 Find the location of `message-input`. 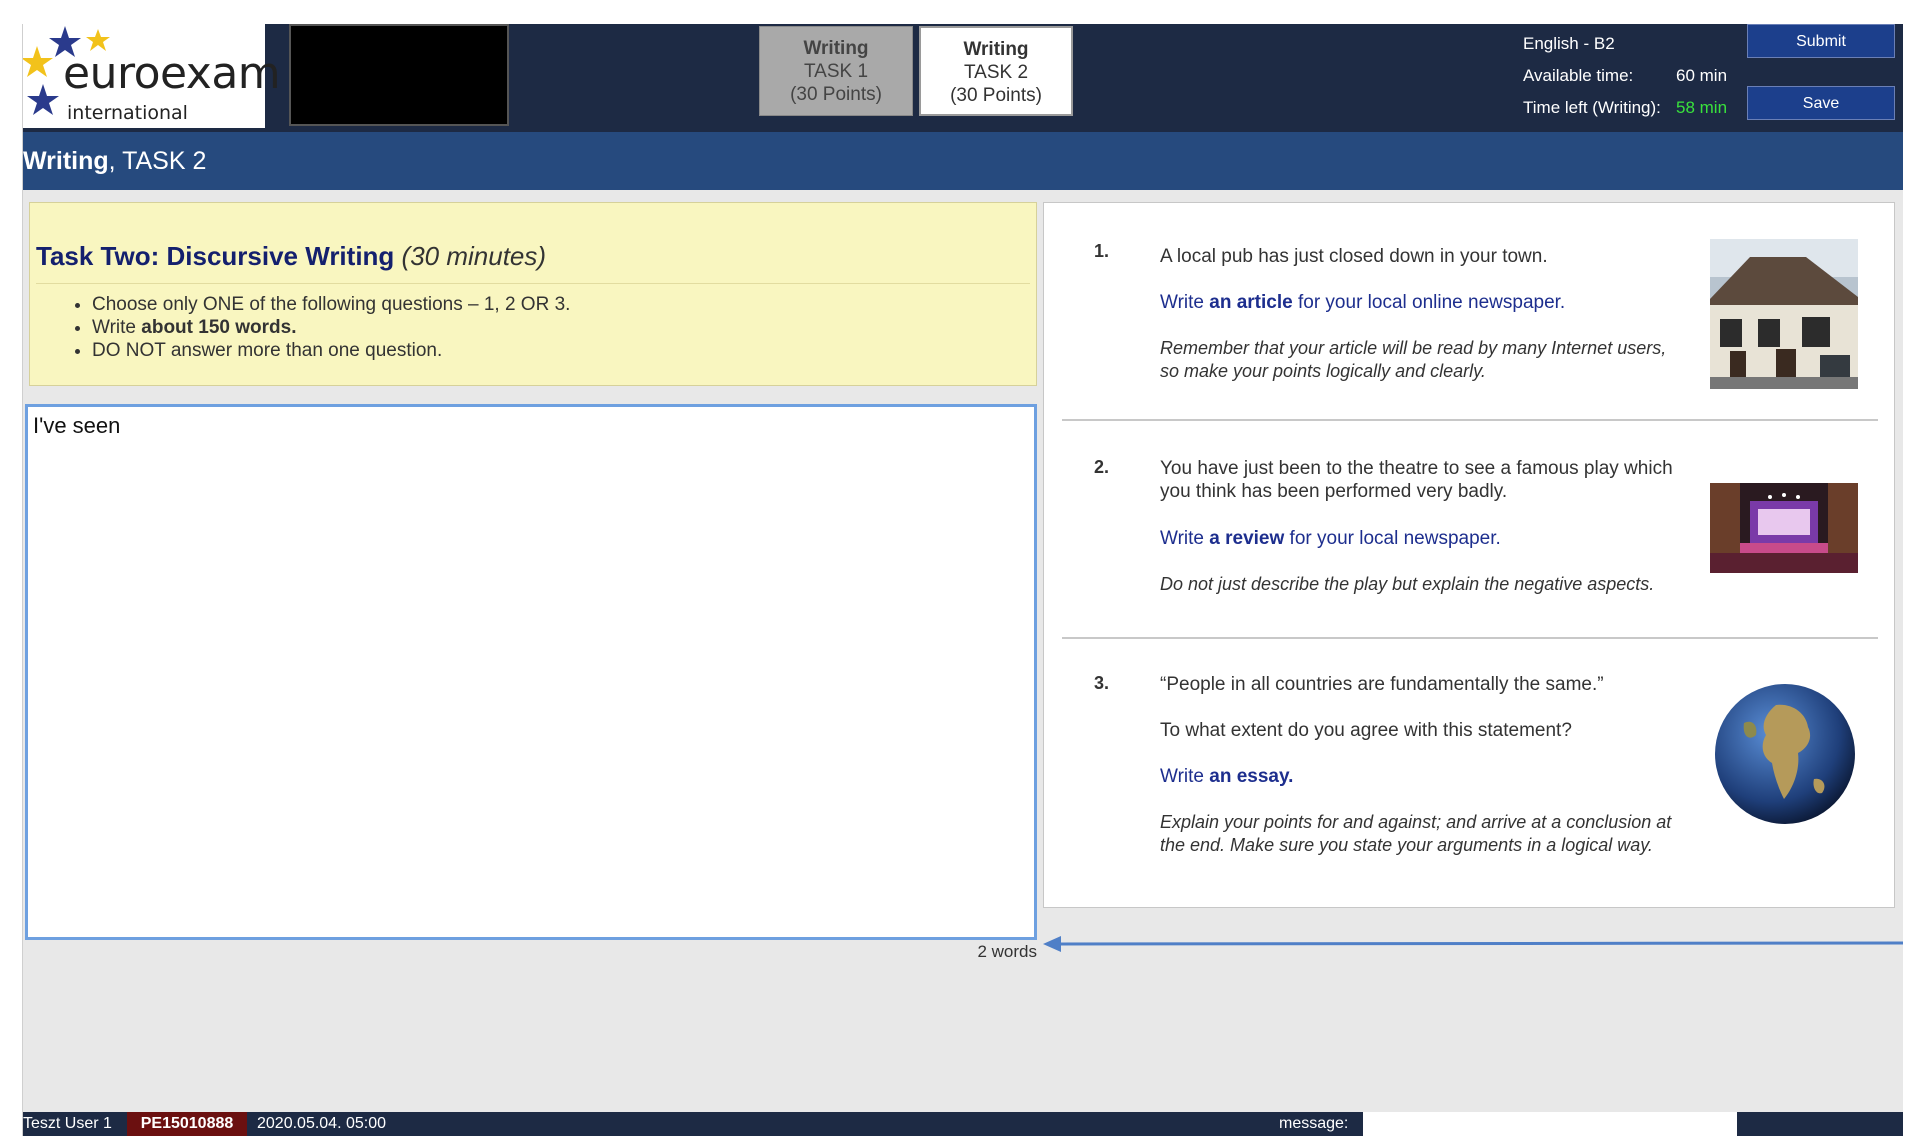

message-input is located at coordinates (1550, 1124).